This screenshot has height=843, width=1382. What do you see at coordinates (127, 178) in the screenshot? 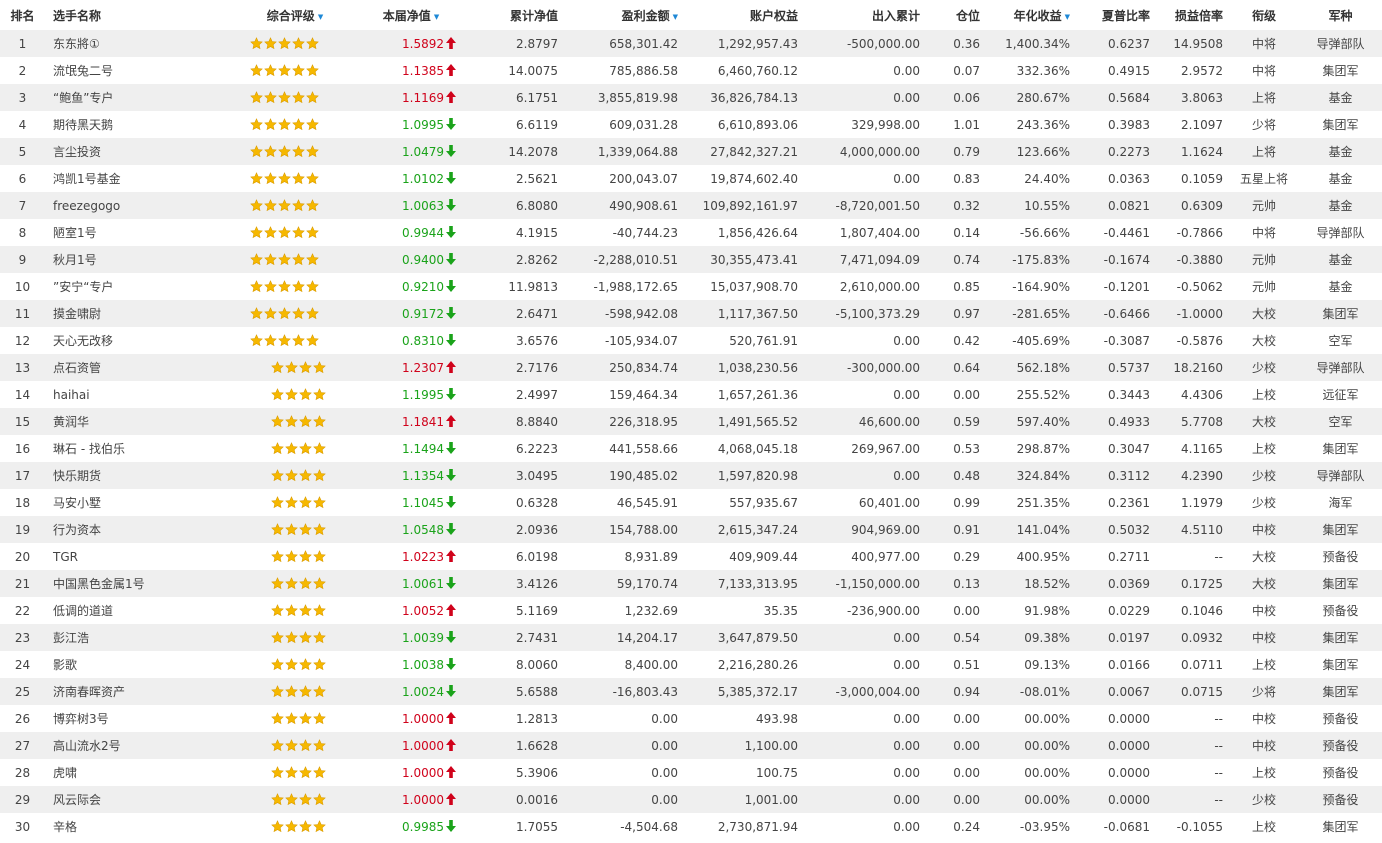
I see `player-name-link: 鸿凯1号基金` at bounding box center [127, 178].